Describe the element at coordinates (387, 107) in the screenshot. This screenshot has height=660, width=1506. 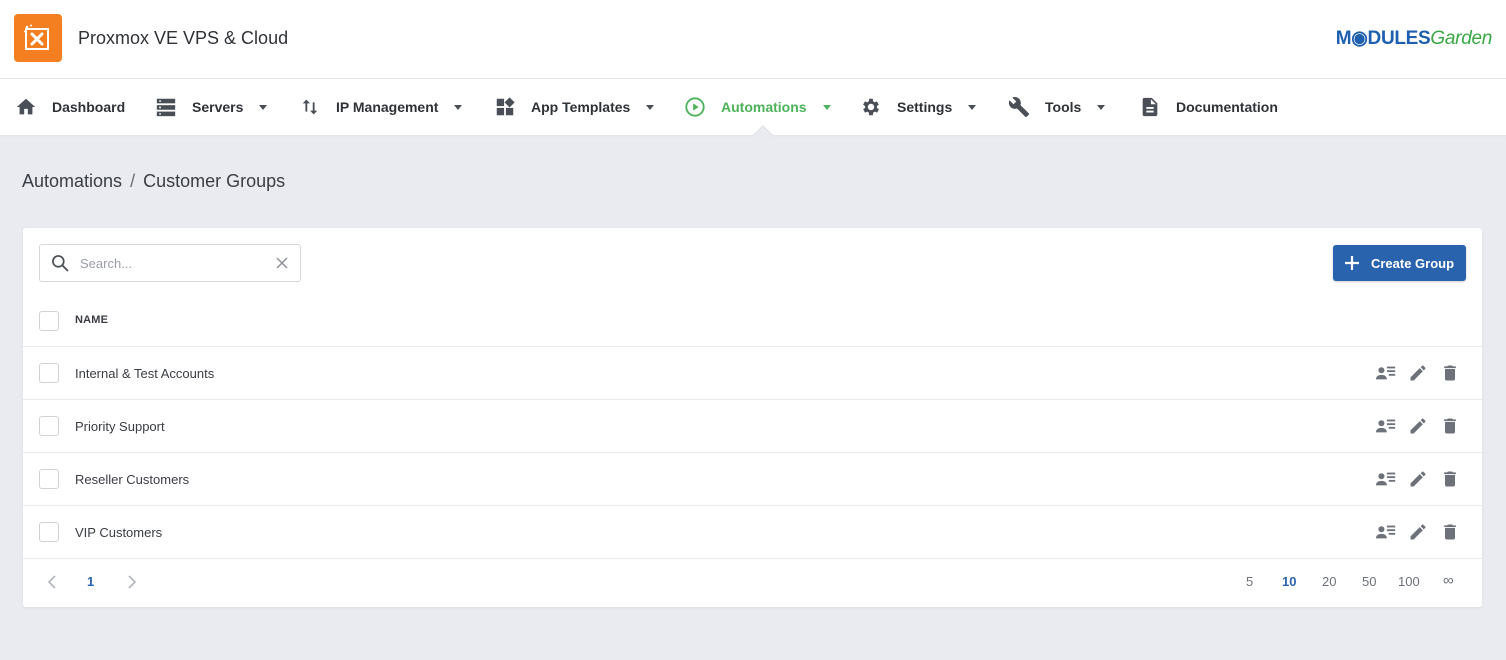
I see `nav-ip-management-label: IP Management` at that location.